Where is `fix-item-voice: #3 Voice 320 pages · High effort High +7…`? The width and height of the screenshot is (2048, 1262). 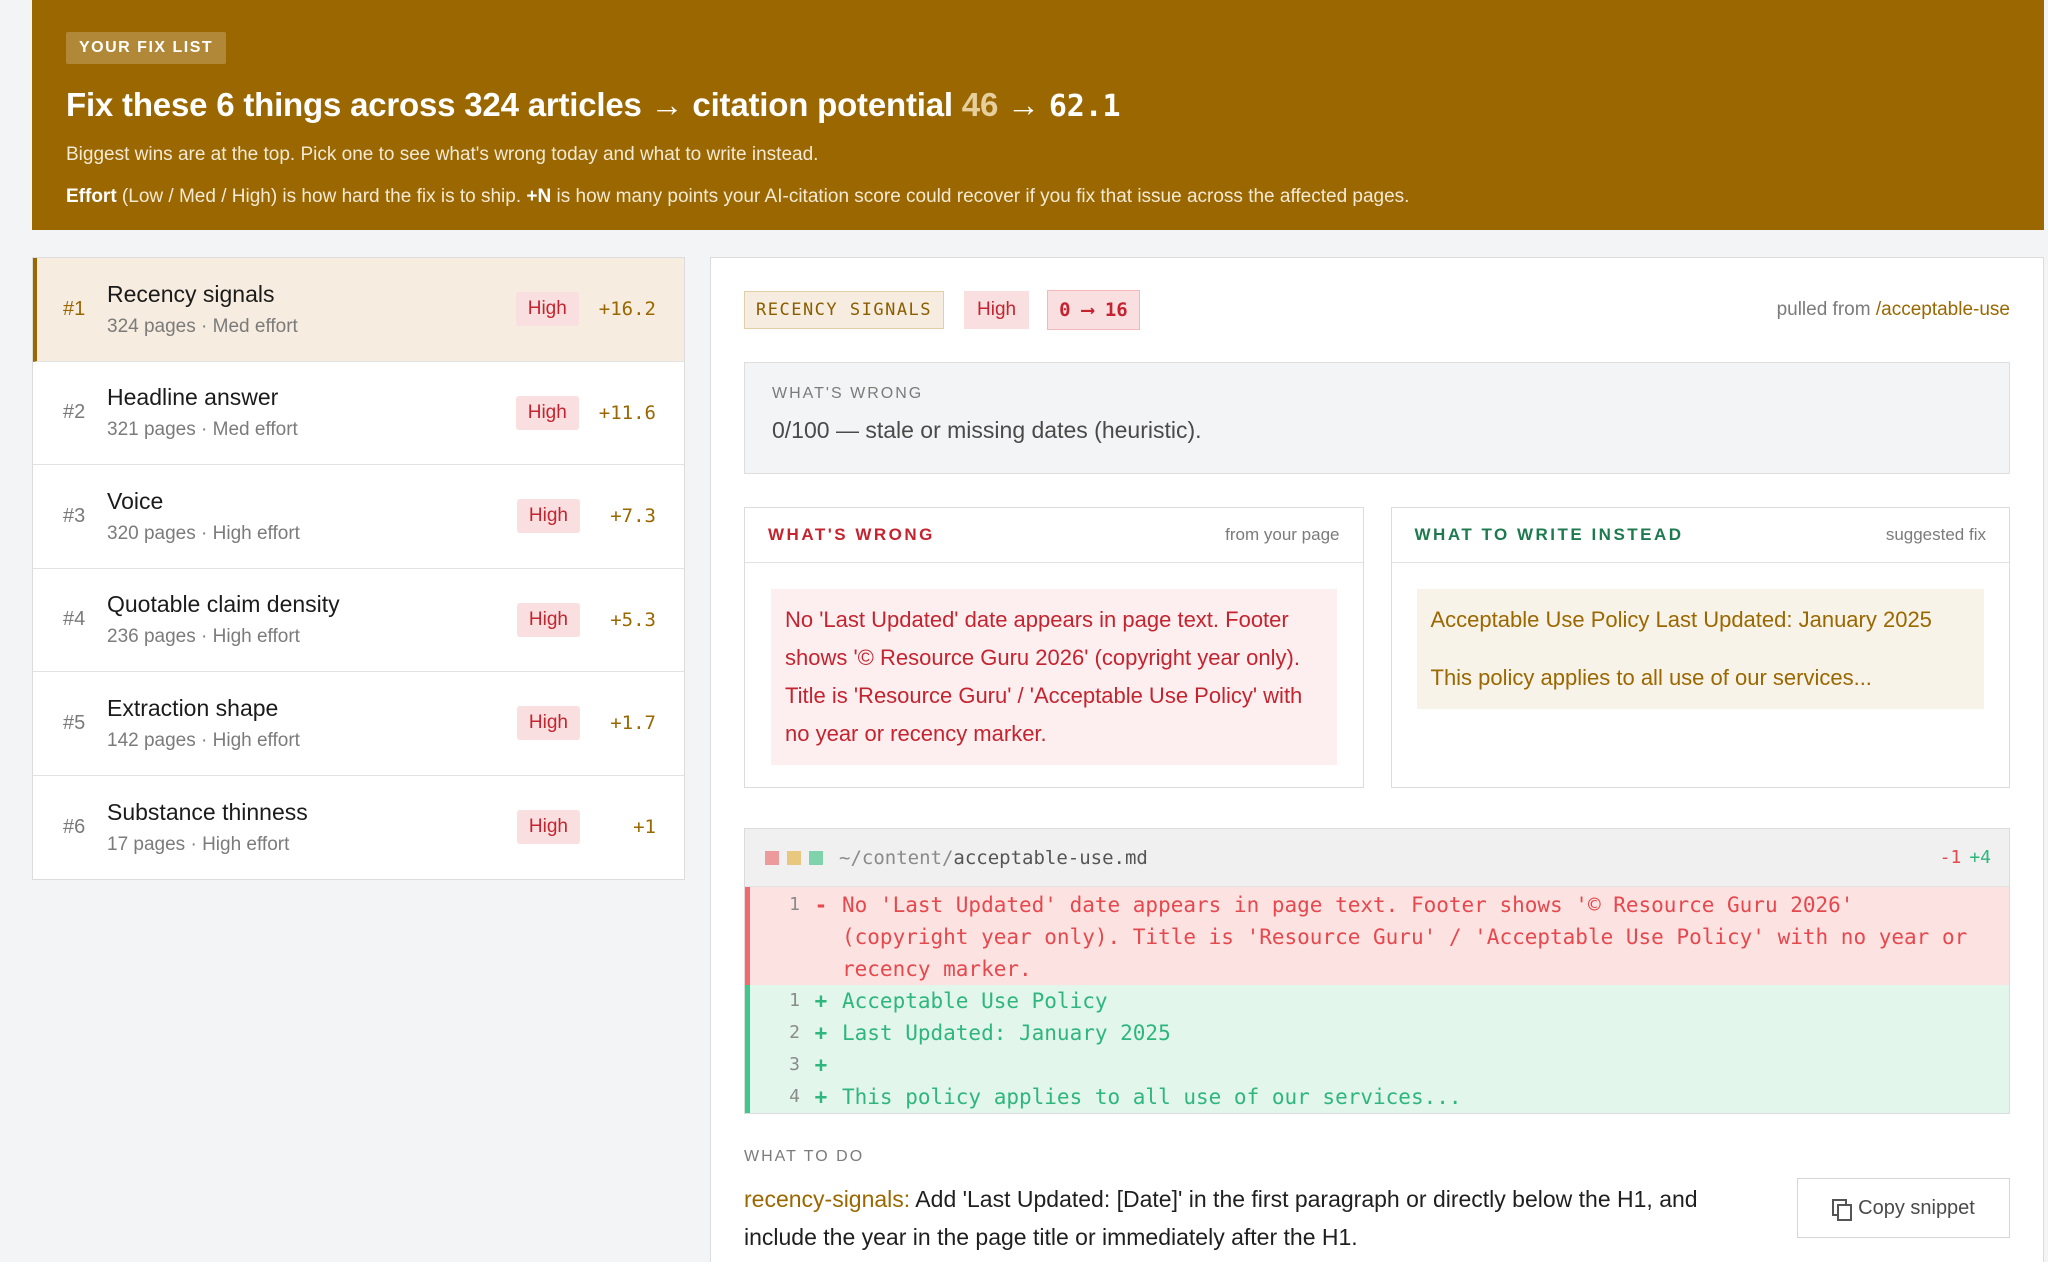 fix-item-voice: #3 Voice 320 pages · High effort High +7… is located at coordinates (358, 517).